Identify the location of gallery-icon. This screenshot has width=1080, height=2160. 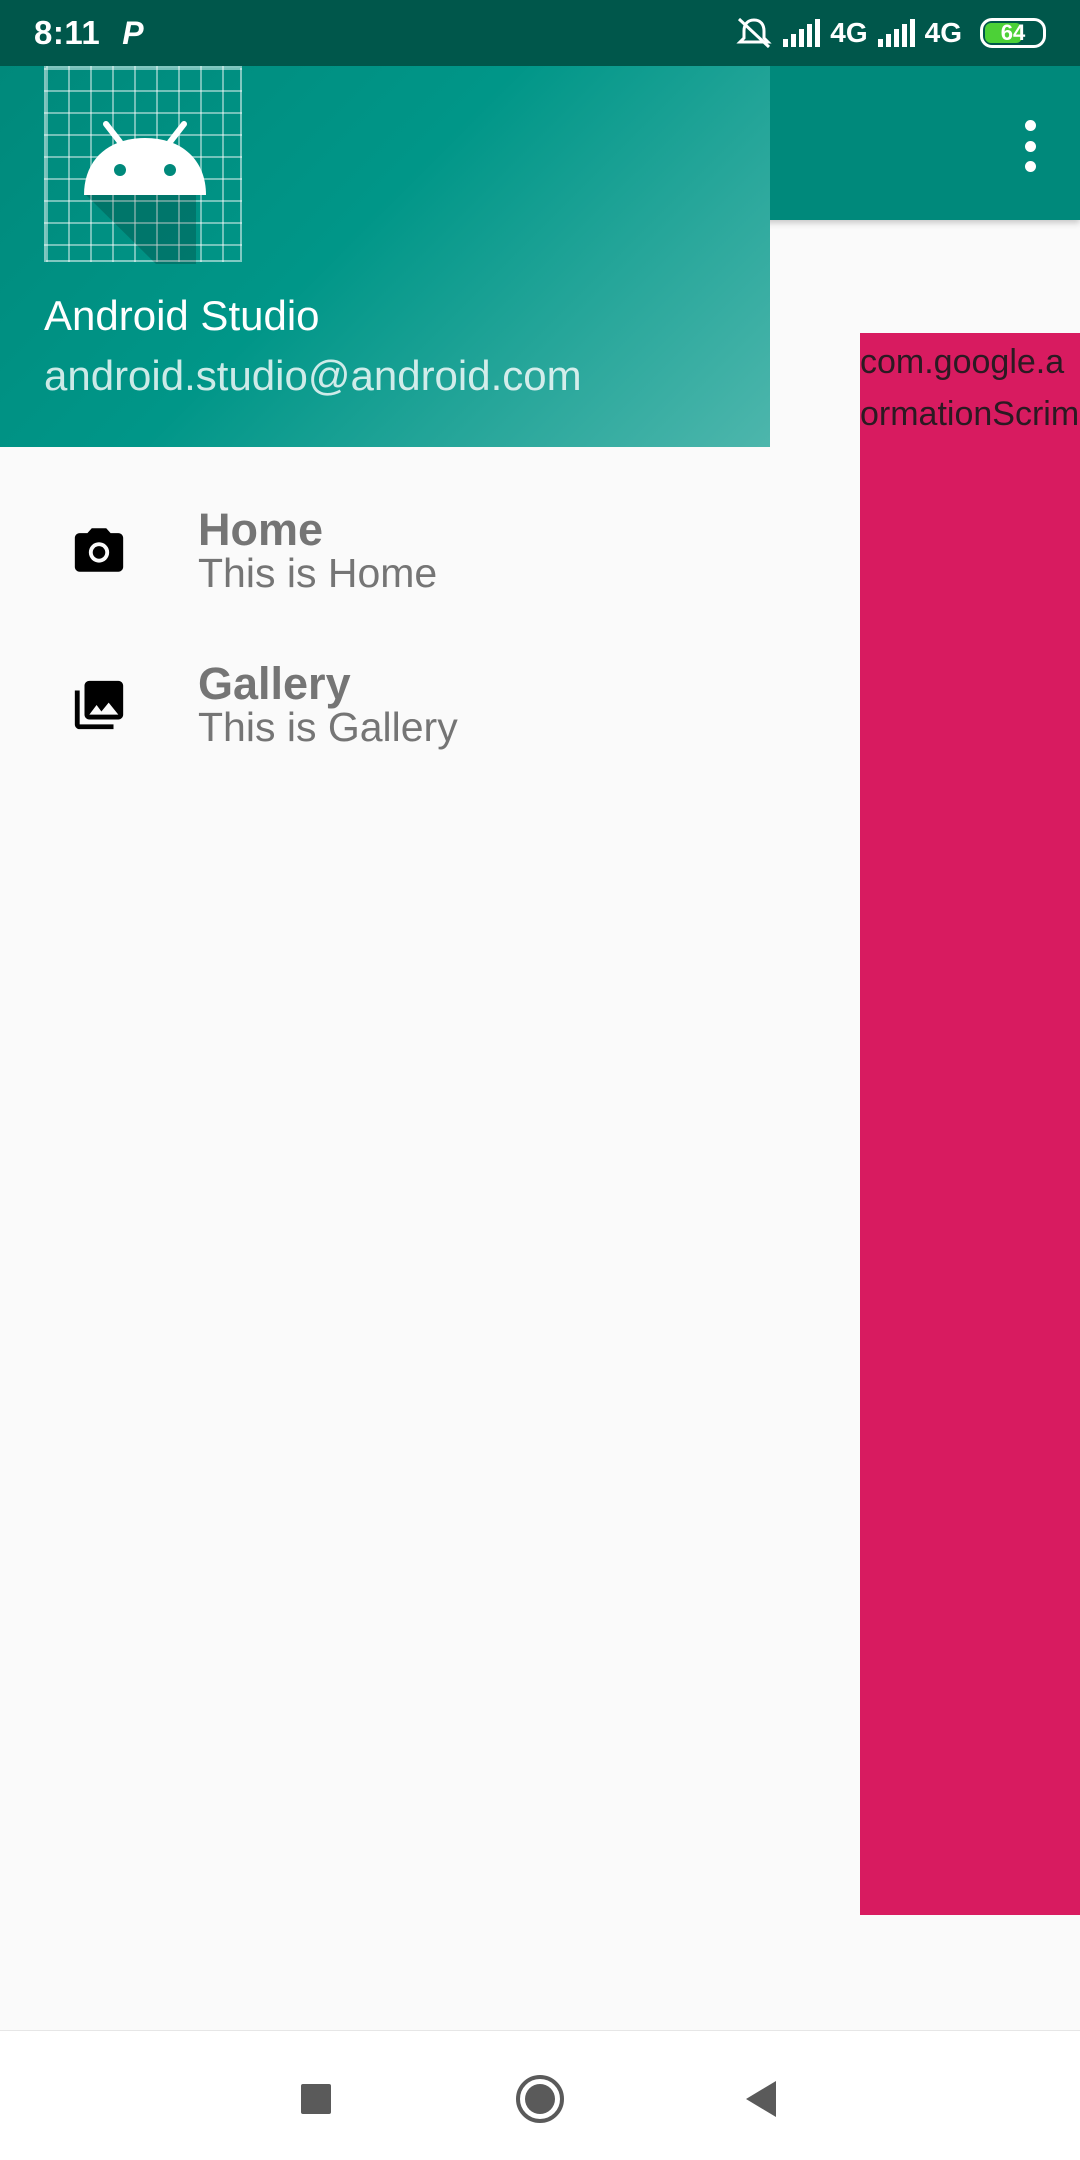
(99, 705).